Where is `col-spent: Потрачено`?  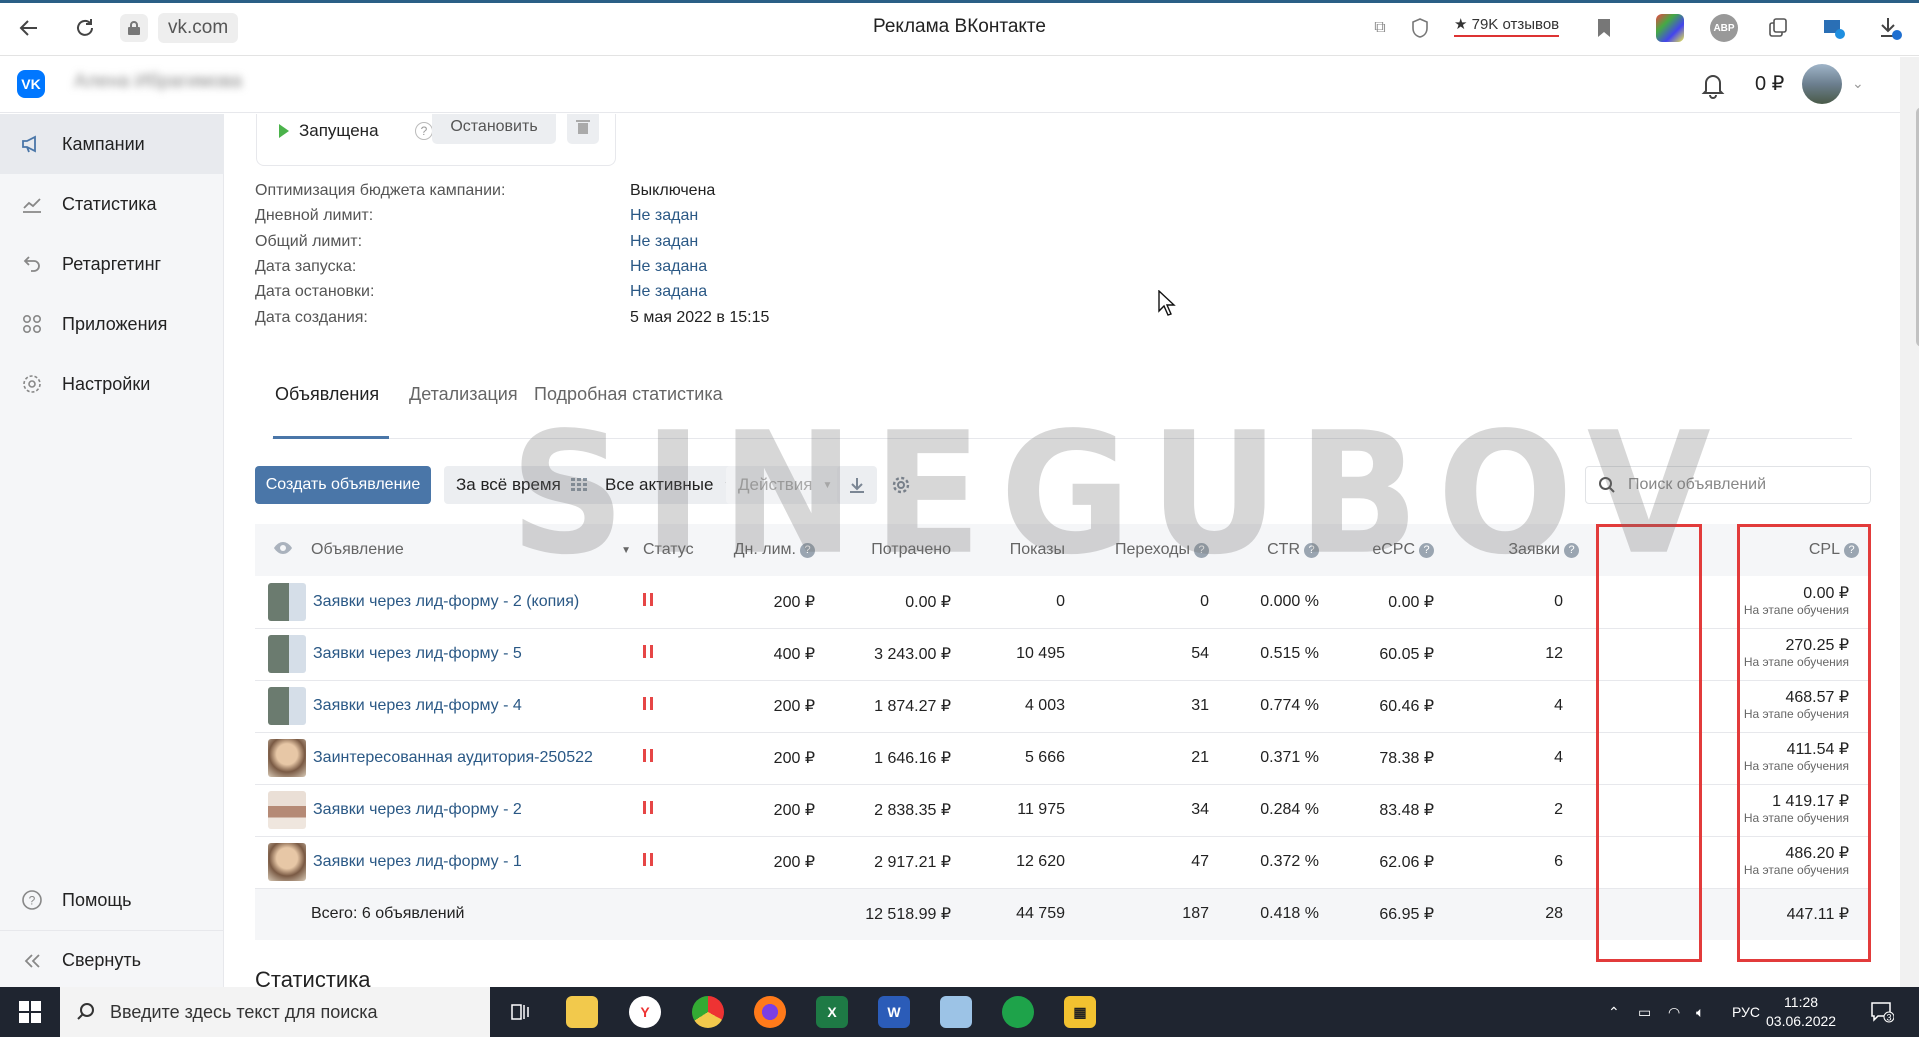
col-spent: Потрачено is located at coordinates (895, 550).